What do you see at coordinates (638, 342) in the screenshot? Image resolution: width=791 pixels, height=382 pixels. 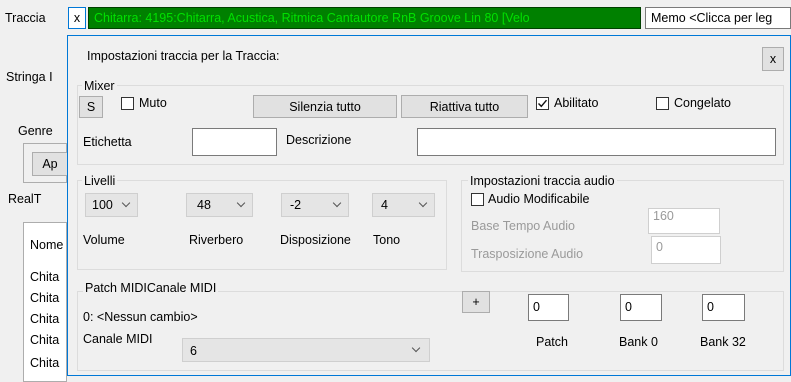 I see `bank0-label: Bank 0` at bounding box center [638, 342].